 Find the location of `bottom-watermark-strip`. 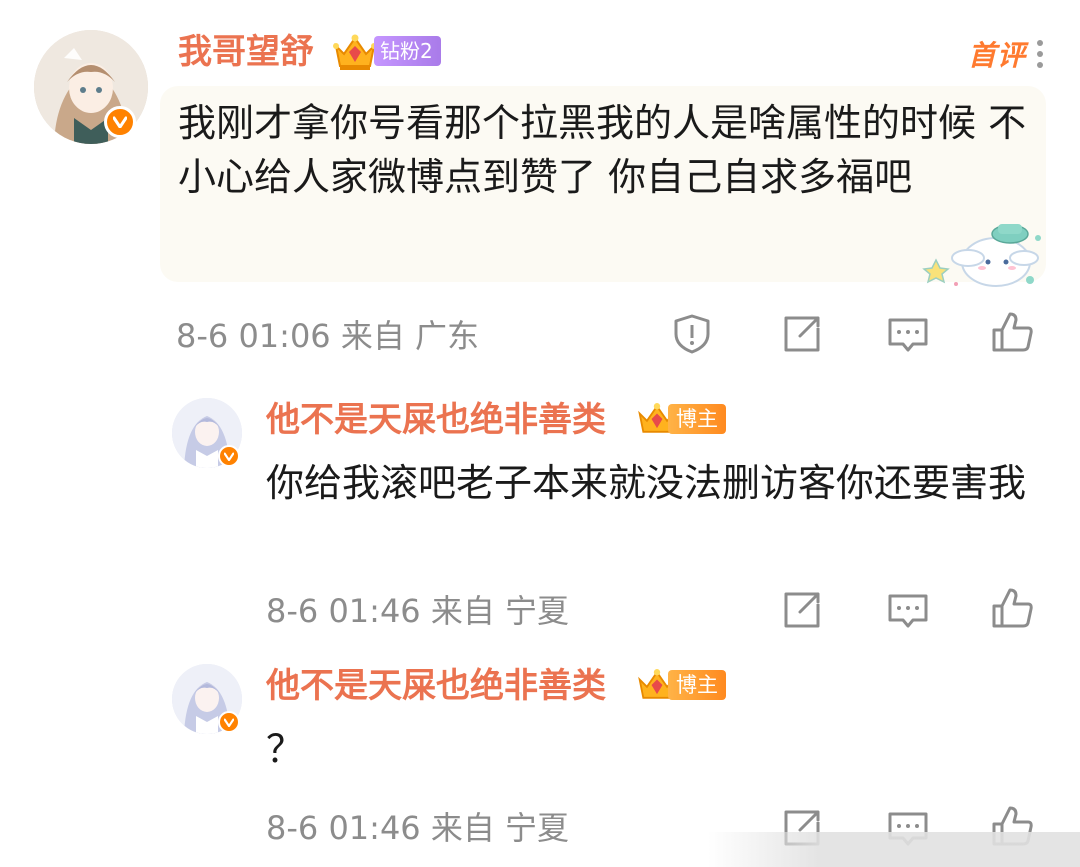

bottom-watermark-strip is located at coordinates (894, 849).